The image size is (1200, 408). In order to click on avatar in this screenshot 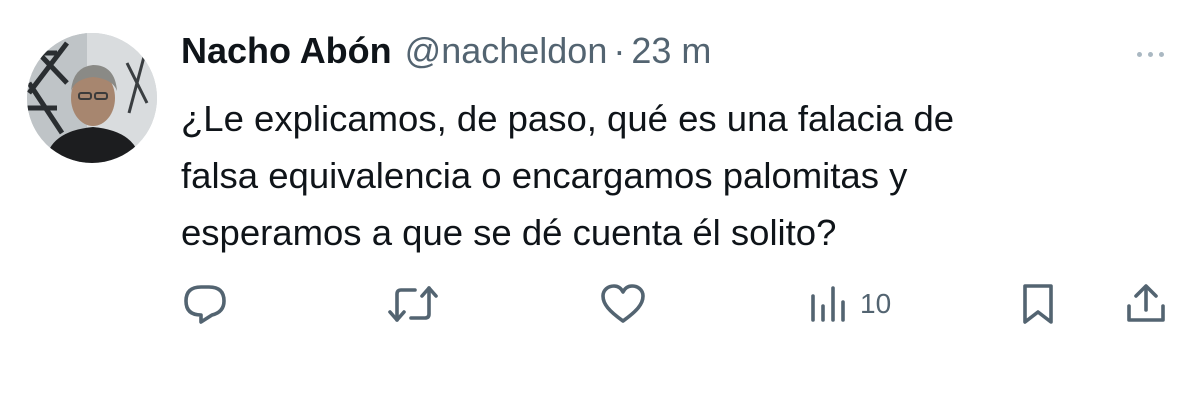, I will do `click(92, 98)`.